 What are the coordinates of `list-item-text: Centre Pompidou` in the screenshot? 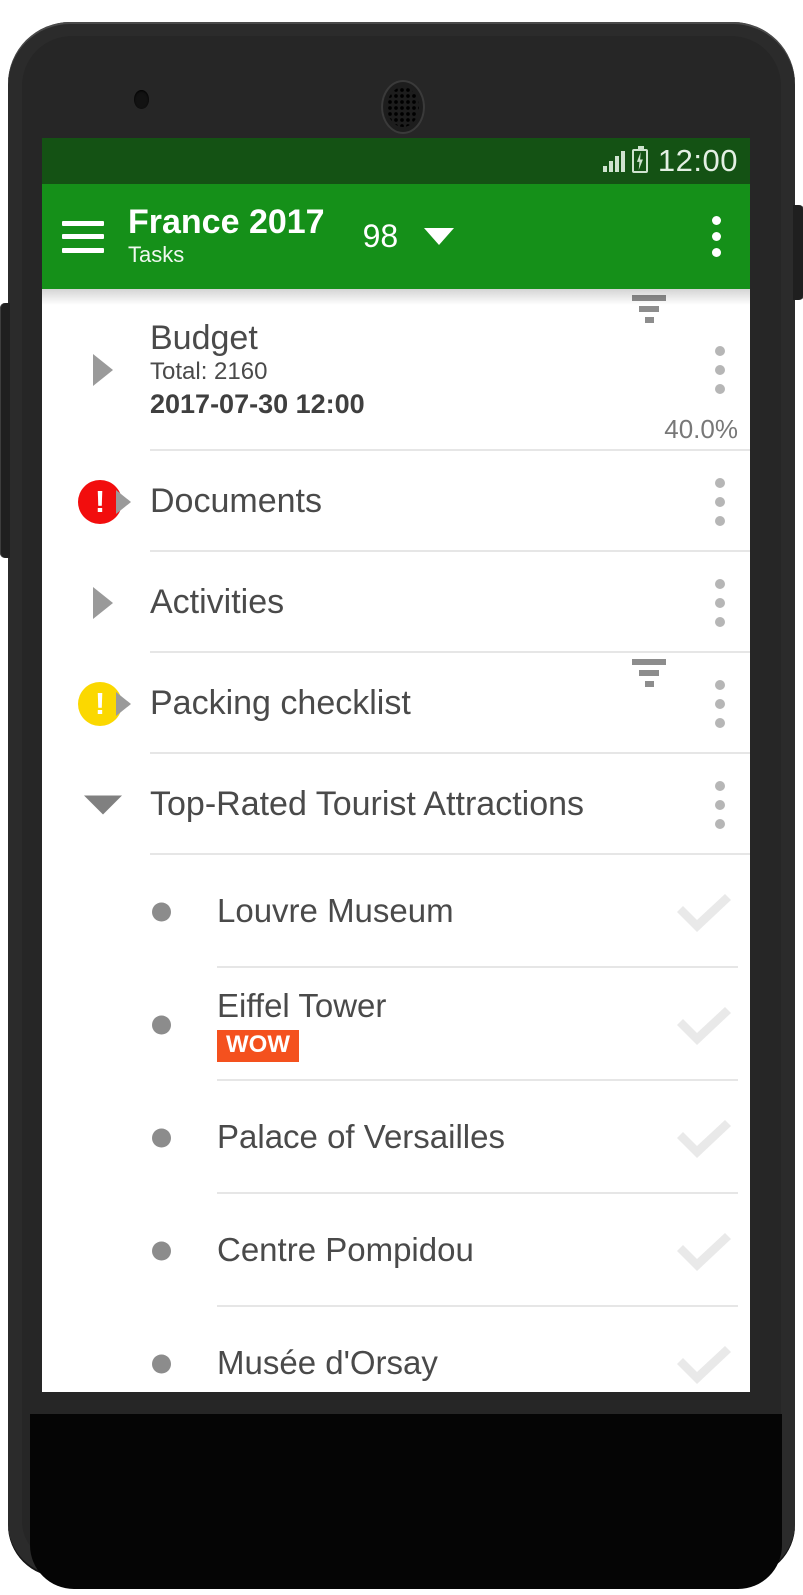 It's located at (437, 1250).